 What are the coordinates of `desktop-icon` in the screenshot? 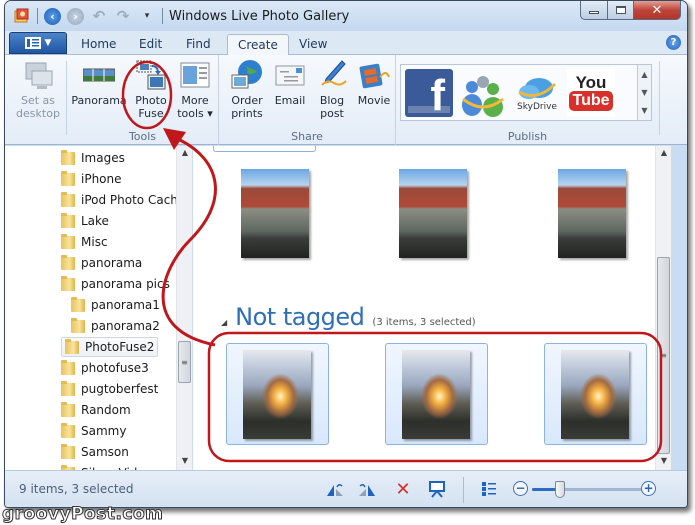 It's located at (39, 75).